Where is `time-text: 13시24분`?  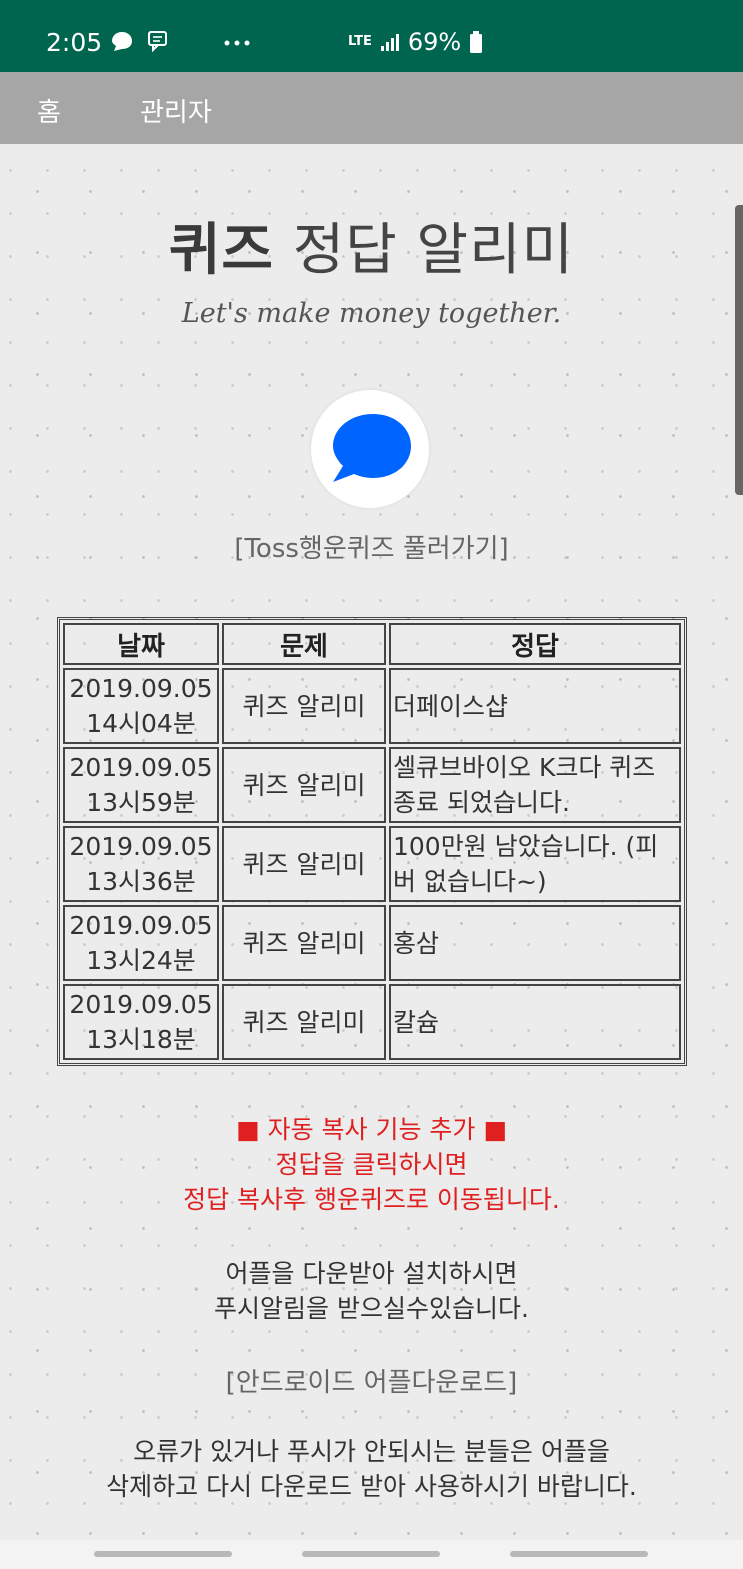
time-text: 13시24분 is located at coordinates (141, 960).